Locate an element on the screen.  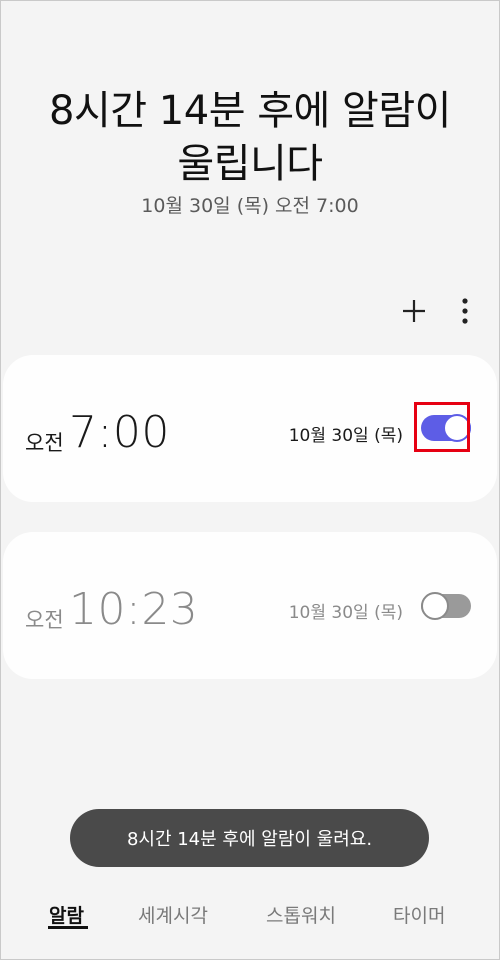
alarm-toggle-off is located at coordinates (446, 606).